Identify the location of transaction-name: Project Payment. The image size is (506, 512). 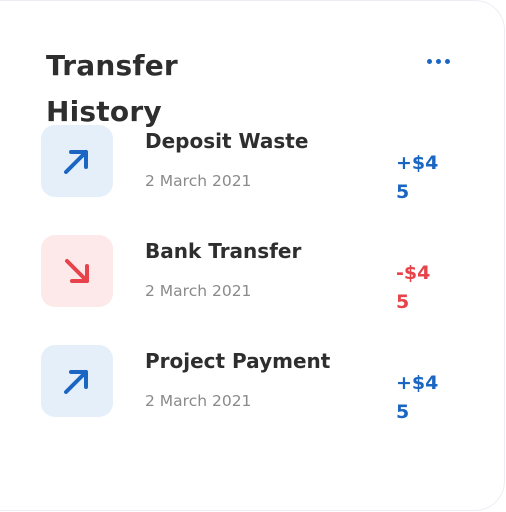
(238, 361).